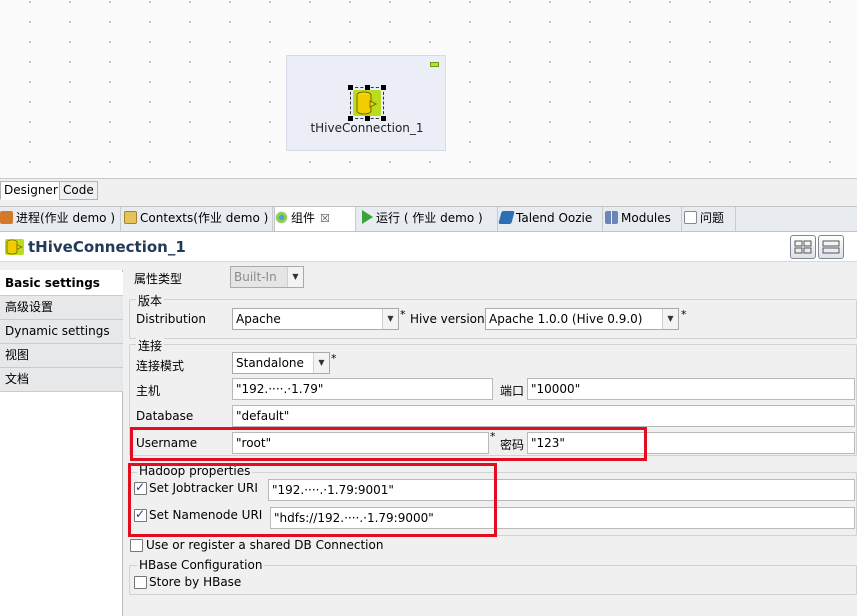  What do you see at coordinates (107, 247) in the screenshot?
I see `page-title: tHiveConnection_1` at bounding box center [107, 247].